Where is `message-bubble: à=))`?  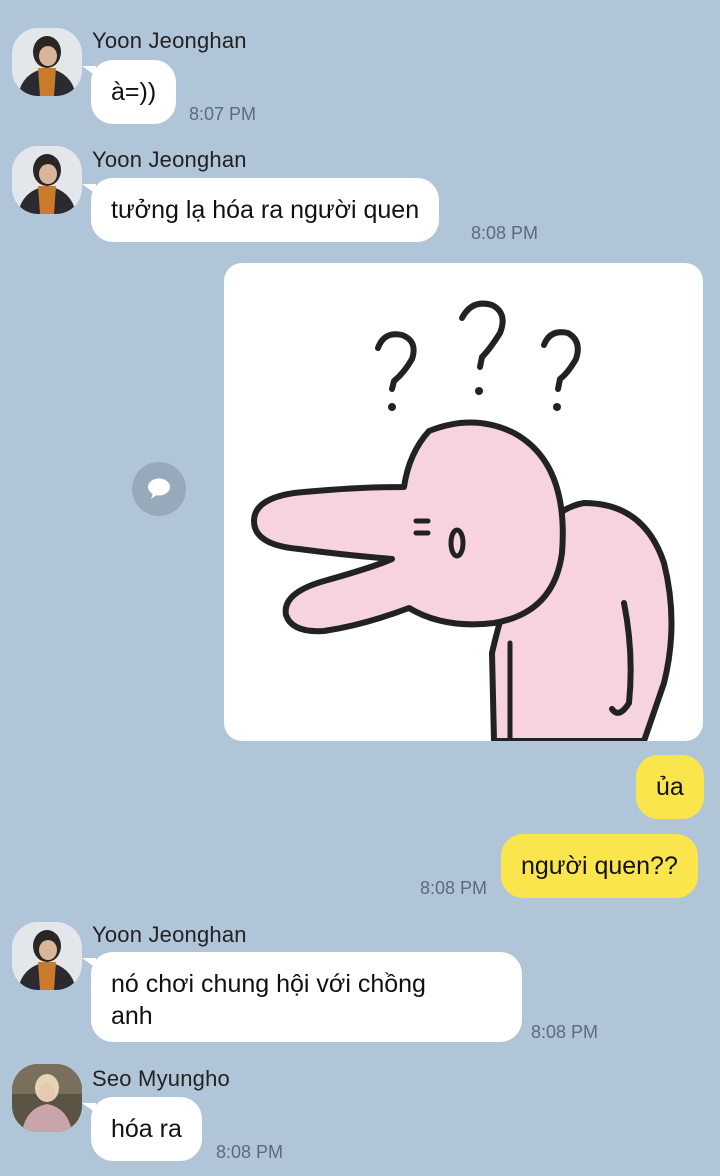 message-bubble: à=)) is located at coordinates (129, 92).